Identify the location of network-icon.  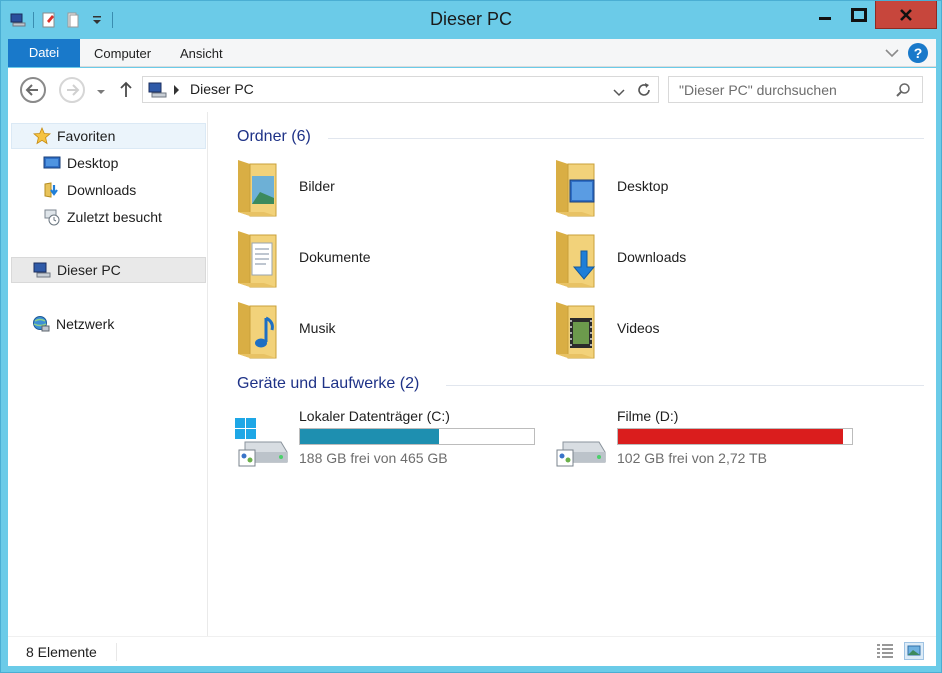
(41, 324).